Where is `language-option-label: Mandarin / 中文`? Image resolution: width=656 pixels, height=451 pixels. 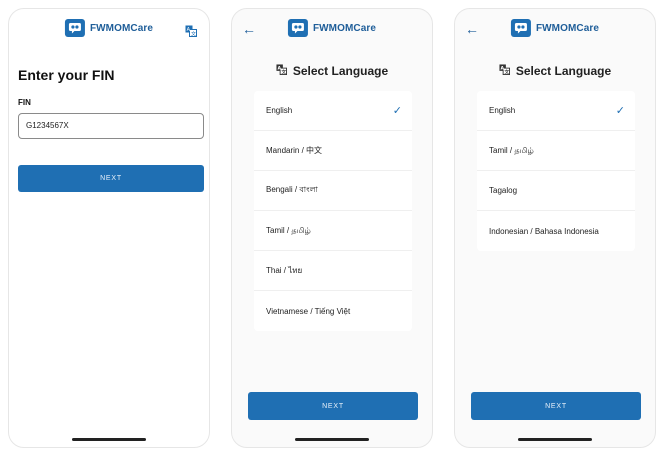
language-option-label: Mandarin / 中文 is located at coordinates (294, 150).